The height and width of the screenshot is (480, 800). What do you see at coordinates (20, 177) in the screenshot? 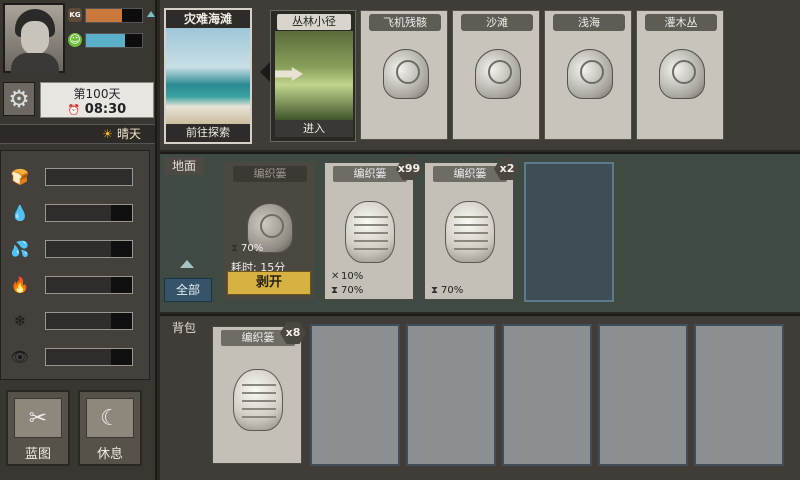
I see `bread-icon: 🍞` at bounding box center [20, 177].